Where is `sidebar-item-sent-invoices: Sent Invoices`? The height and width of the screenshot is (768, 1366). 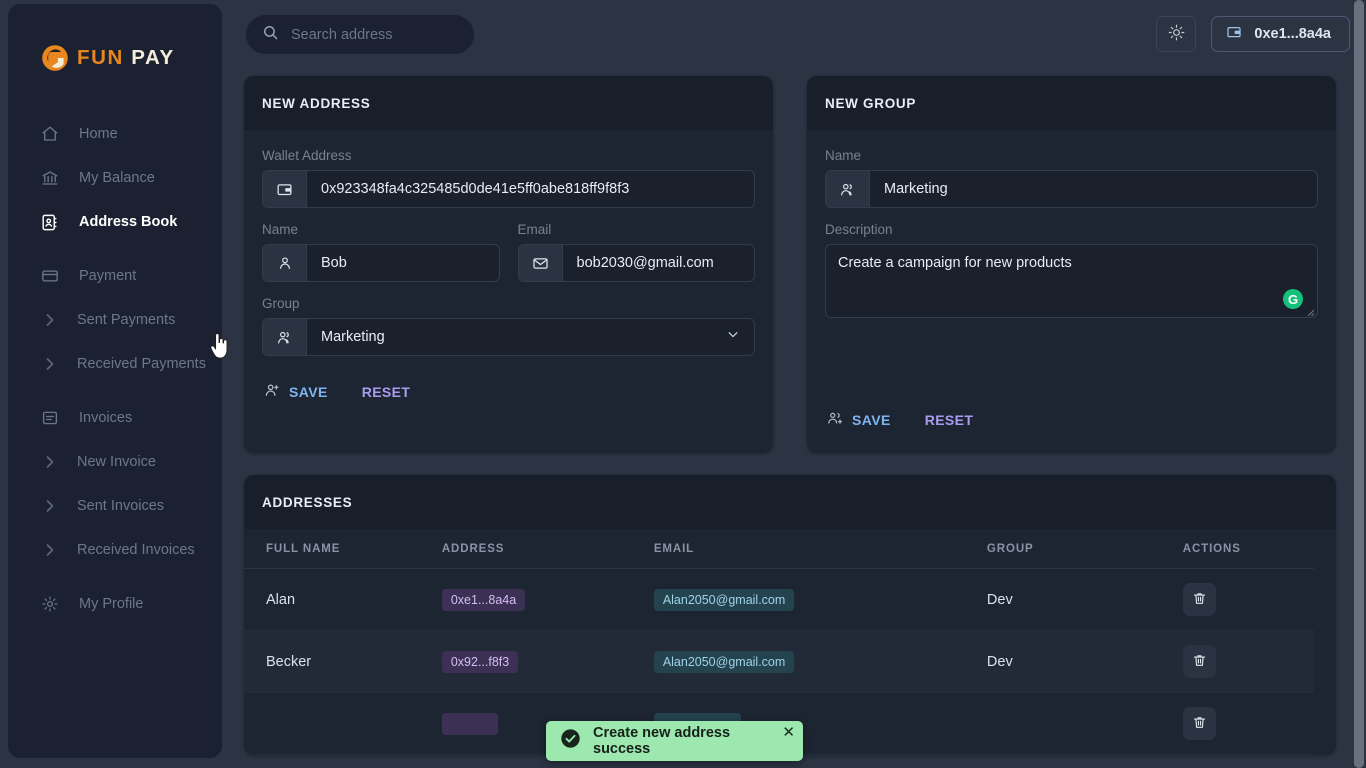
sidebar-item-sent-invoices: Sent Invoices is located at coordinates (115, 506).